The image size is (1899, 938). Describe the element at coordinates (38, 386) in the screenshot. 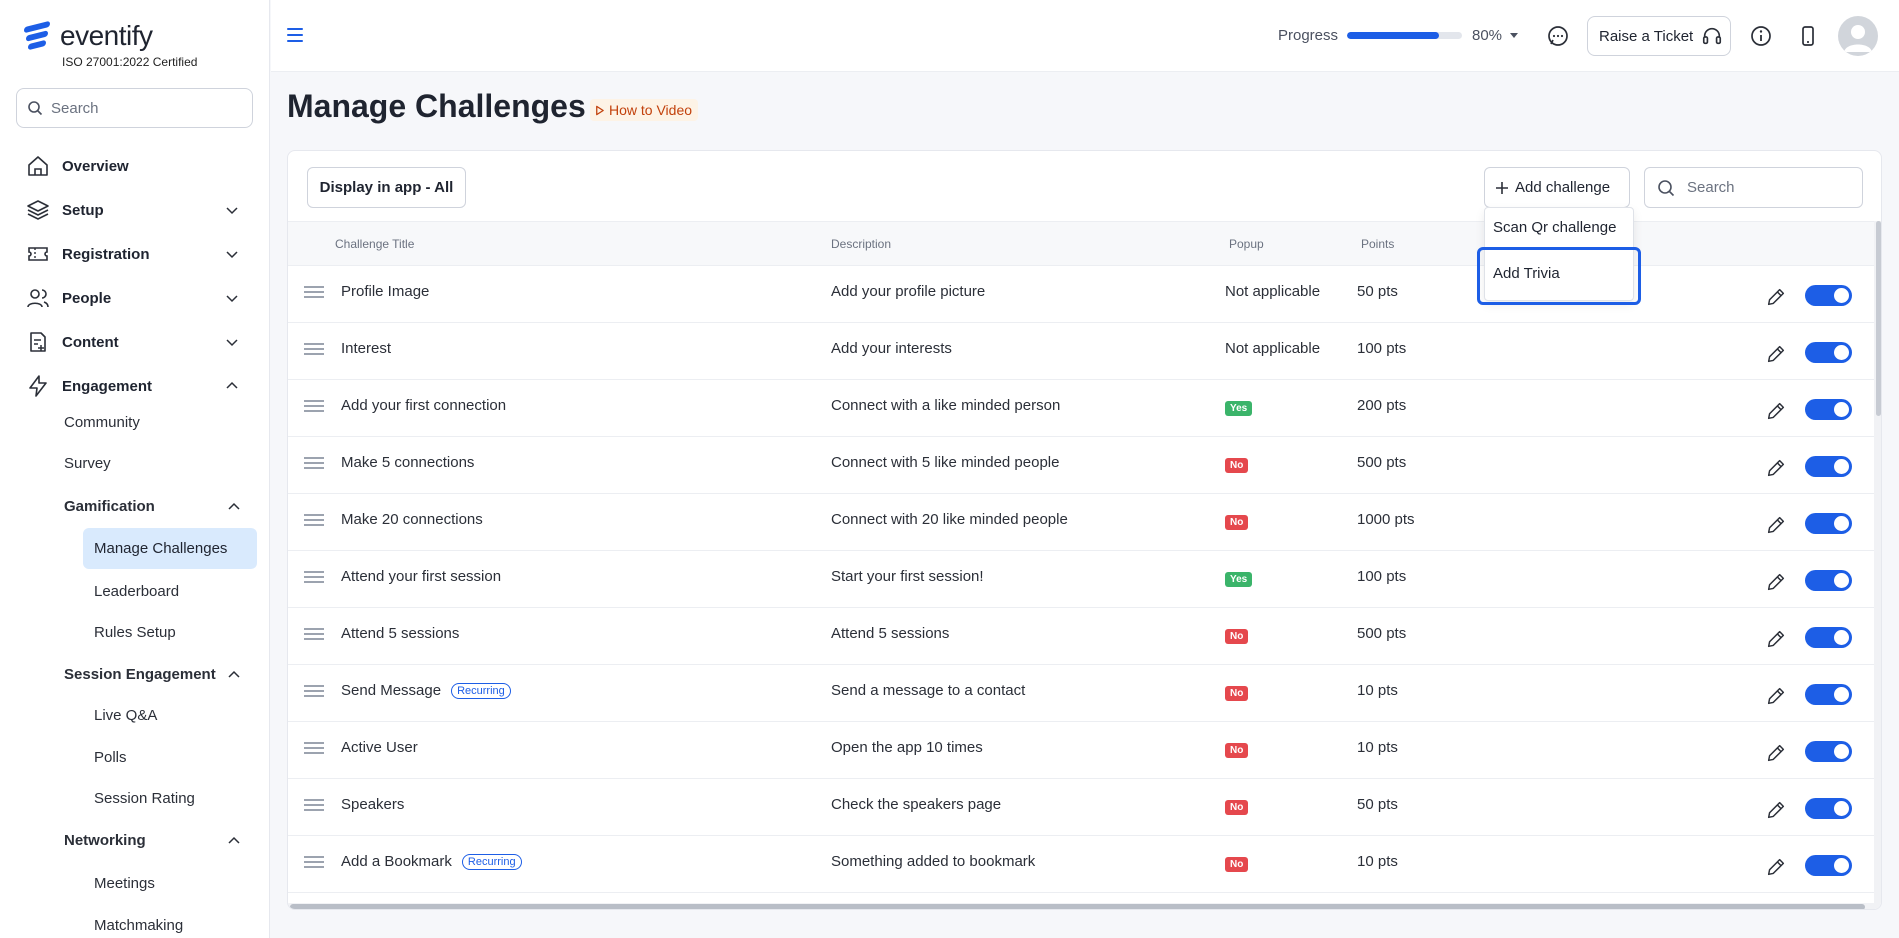

I see `lightning-icon` at that location.